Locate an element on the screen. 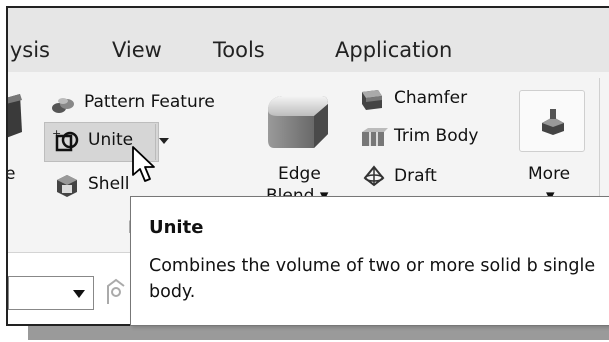 The image size is (609, 342). edge-blend-label-line1: Edge is located at coordinates (299, 174).